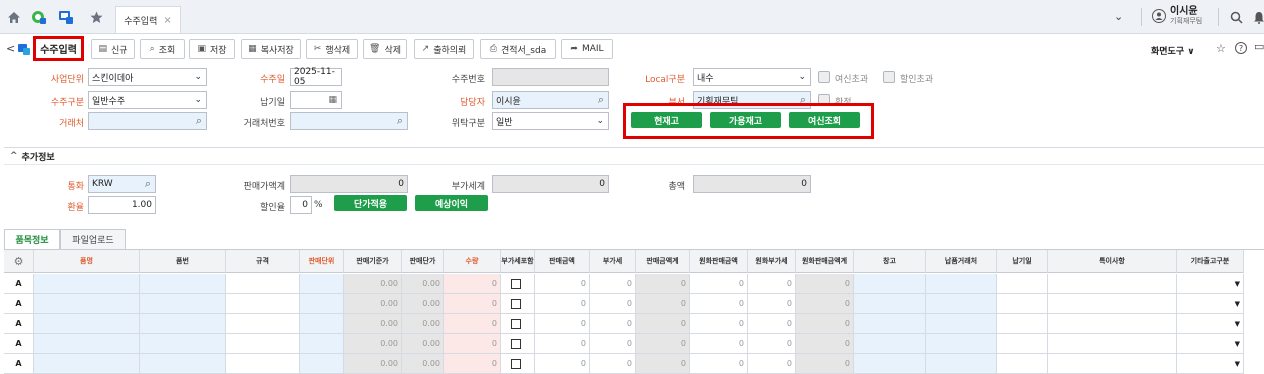  What do you see at coordinates (19, 261) in the screenshot?
I see `grid-settings-gear-icon: ⚙` at bounding box center [19, 261].